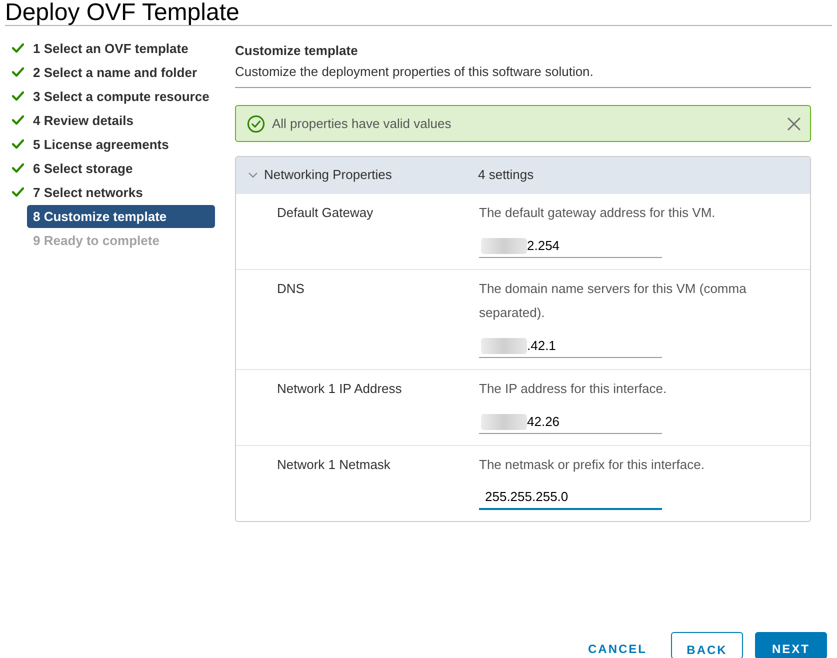 The height and width of the screenshot is (658, 837). What do you see at coordinates (570, 498) in the screenshot?
I see `input-field: 255.255.255.0` at bounding box center [570, 498].